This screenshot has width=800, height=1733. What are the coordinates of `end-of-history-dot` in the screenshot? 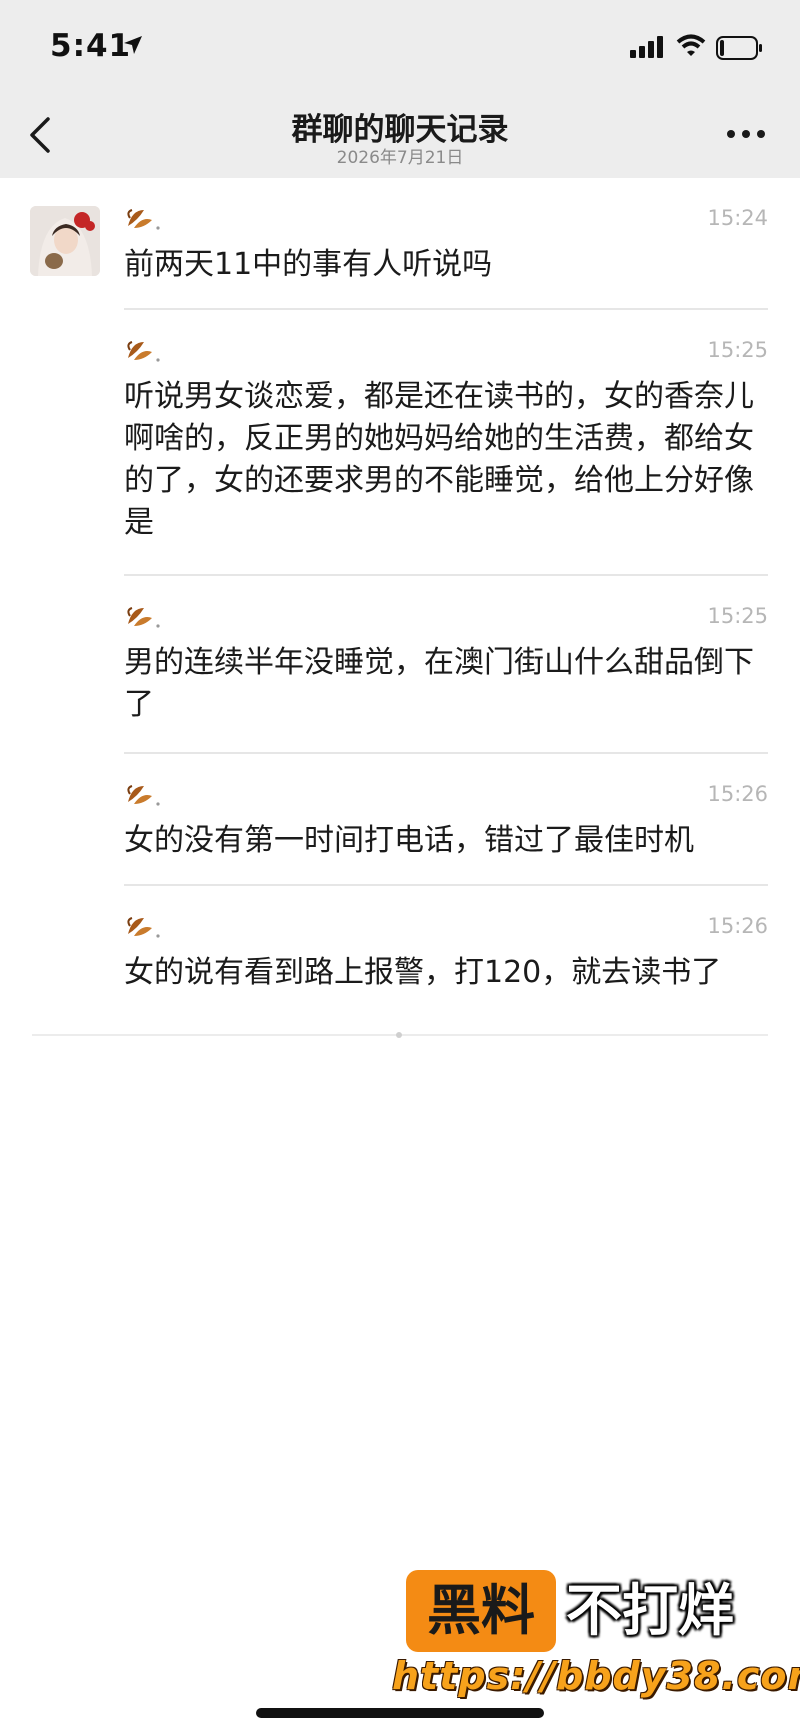 It's located at (399, 1035).